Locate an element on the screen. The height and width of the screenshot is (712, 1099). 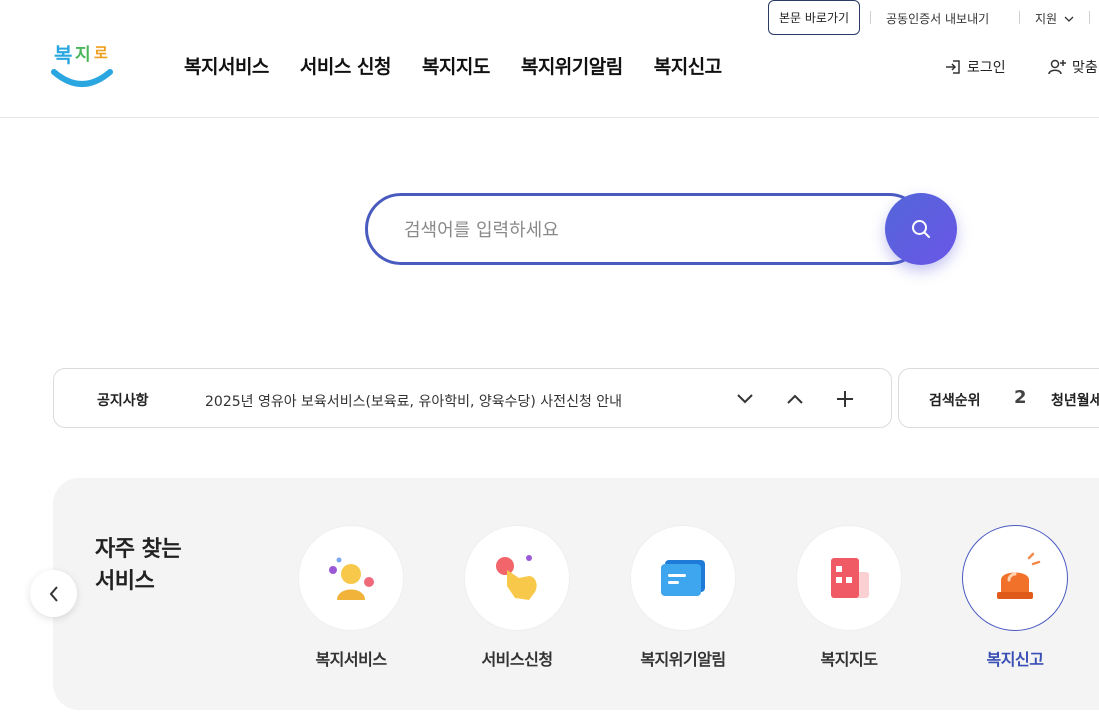
hand-tap-icon is located at coordinates (516, 577).